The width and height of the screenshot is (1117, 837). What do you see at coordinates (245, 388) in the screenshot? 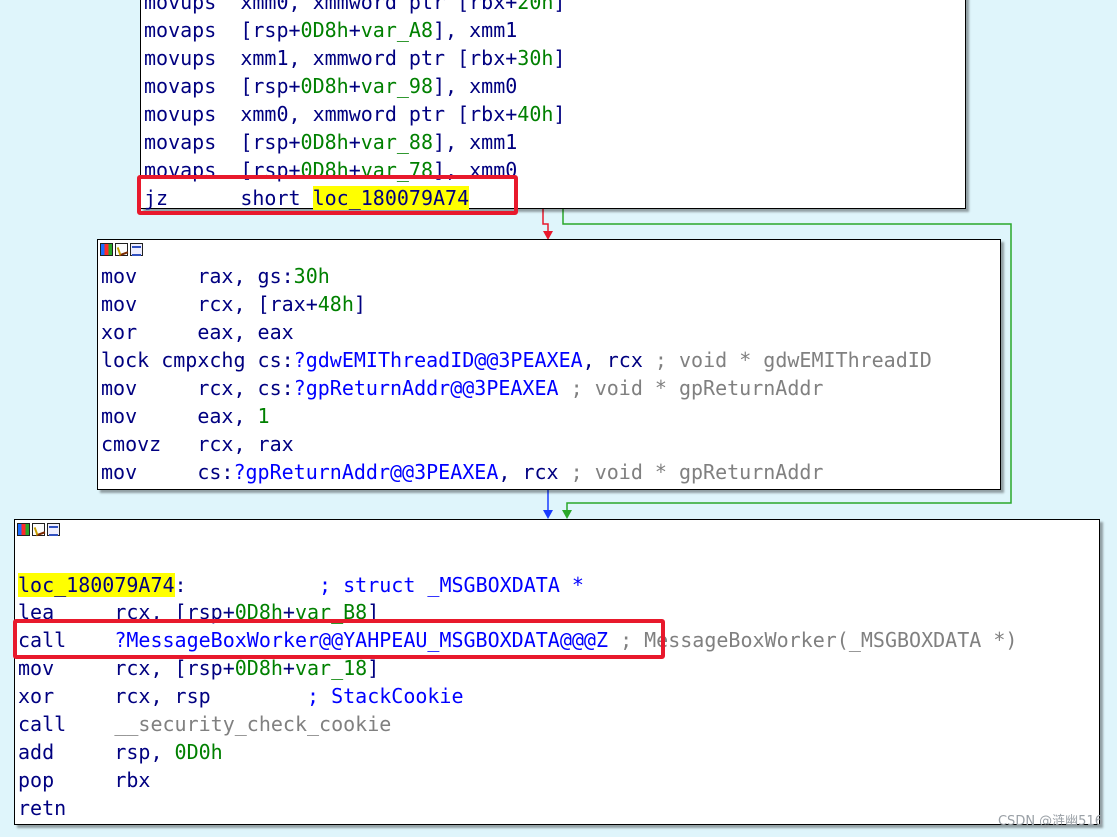
I see `asm-operand: rcx, cs:` at bounding box center [245, 388].